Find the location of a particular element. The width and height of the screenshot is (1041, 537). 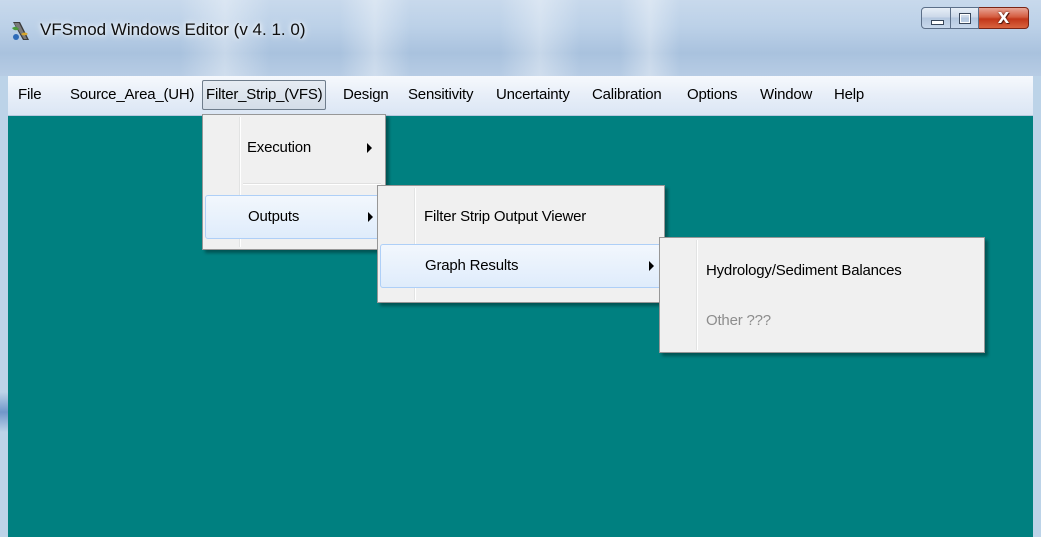

menu-item-label: Graph Results is located at coordinates (472, 265).